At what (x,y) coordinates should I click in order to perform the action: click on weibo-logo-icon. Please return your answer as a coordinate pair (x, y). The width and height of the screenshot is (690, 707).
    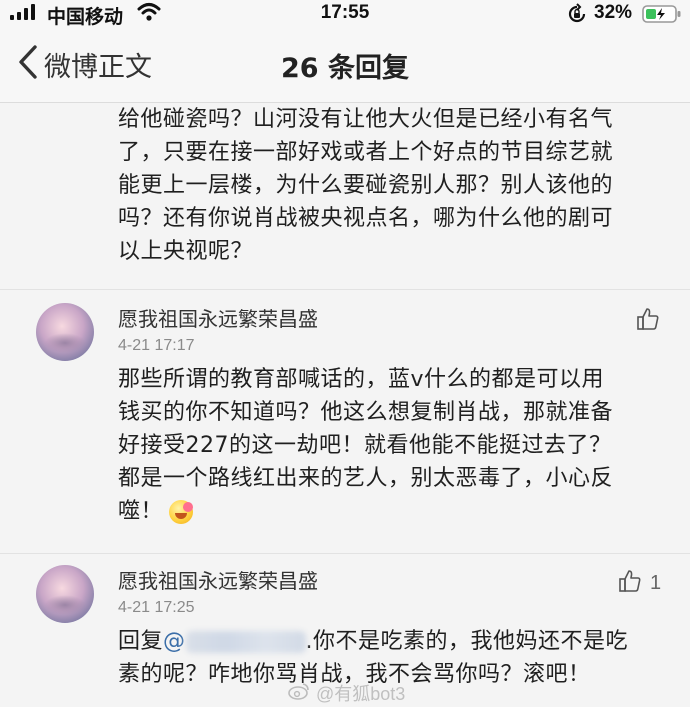
    Looking at the image, I should click on (299, 693).